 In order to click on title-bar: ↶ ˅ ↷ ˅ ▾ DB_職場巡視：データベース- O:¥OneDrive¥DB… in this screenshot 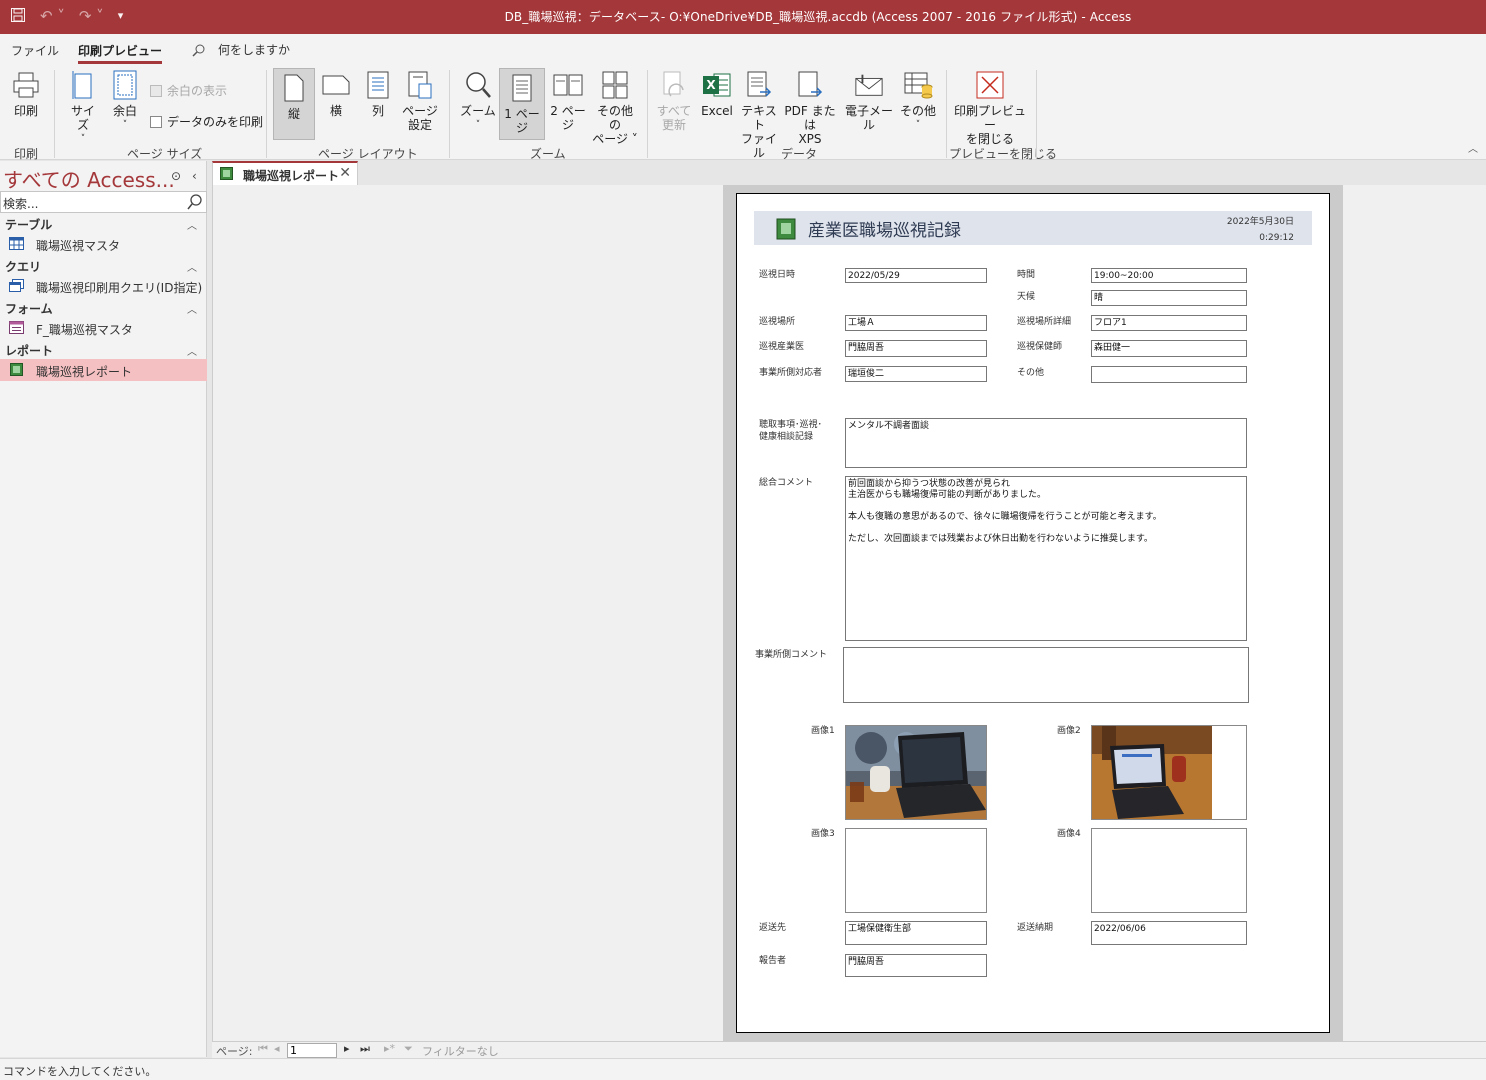, I will do `click(743, 17)`.